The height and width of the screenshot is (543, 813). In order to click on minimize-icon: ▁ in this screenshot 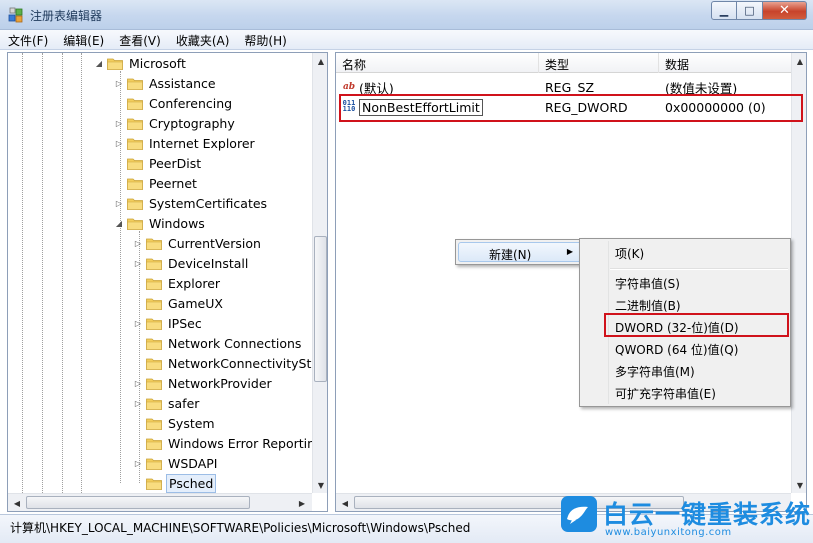, I will do `click(724, 10)`.